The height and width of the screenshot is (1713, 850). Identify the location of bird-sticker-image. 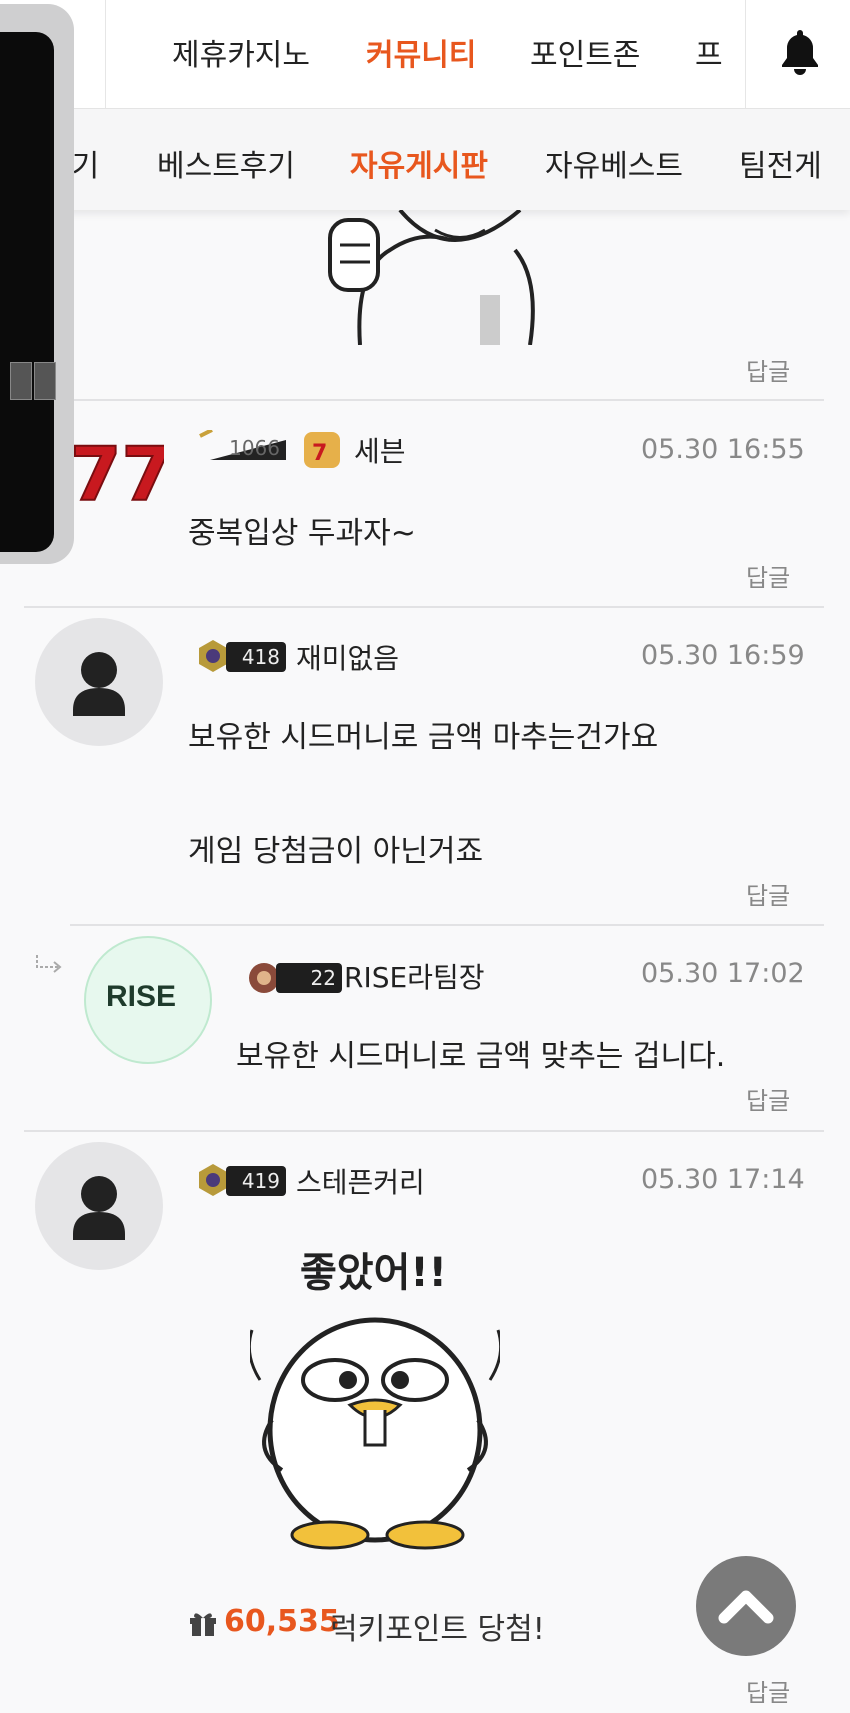
(375, 1433).